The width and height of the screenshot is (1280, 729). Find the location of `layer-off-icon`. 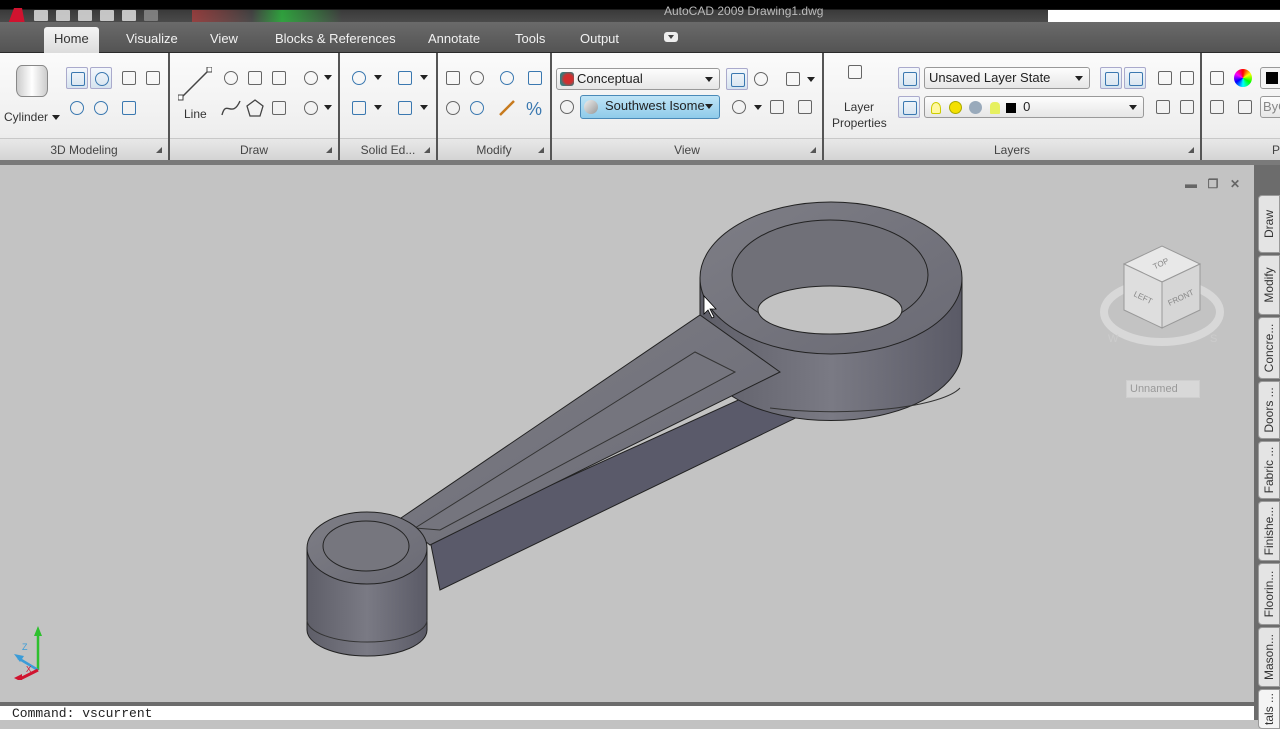

layer-off-icon is located at coordinates (1187, 78).